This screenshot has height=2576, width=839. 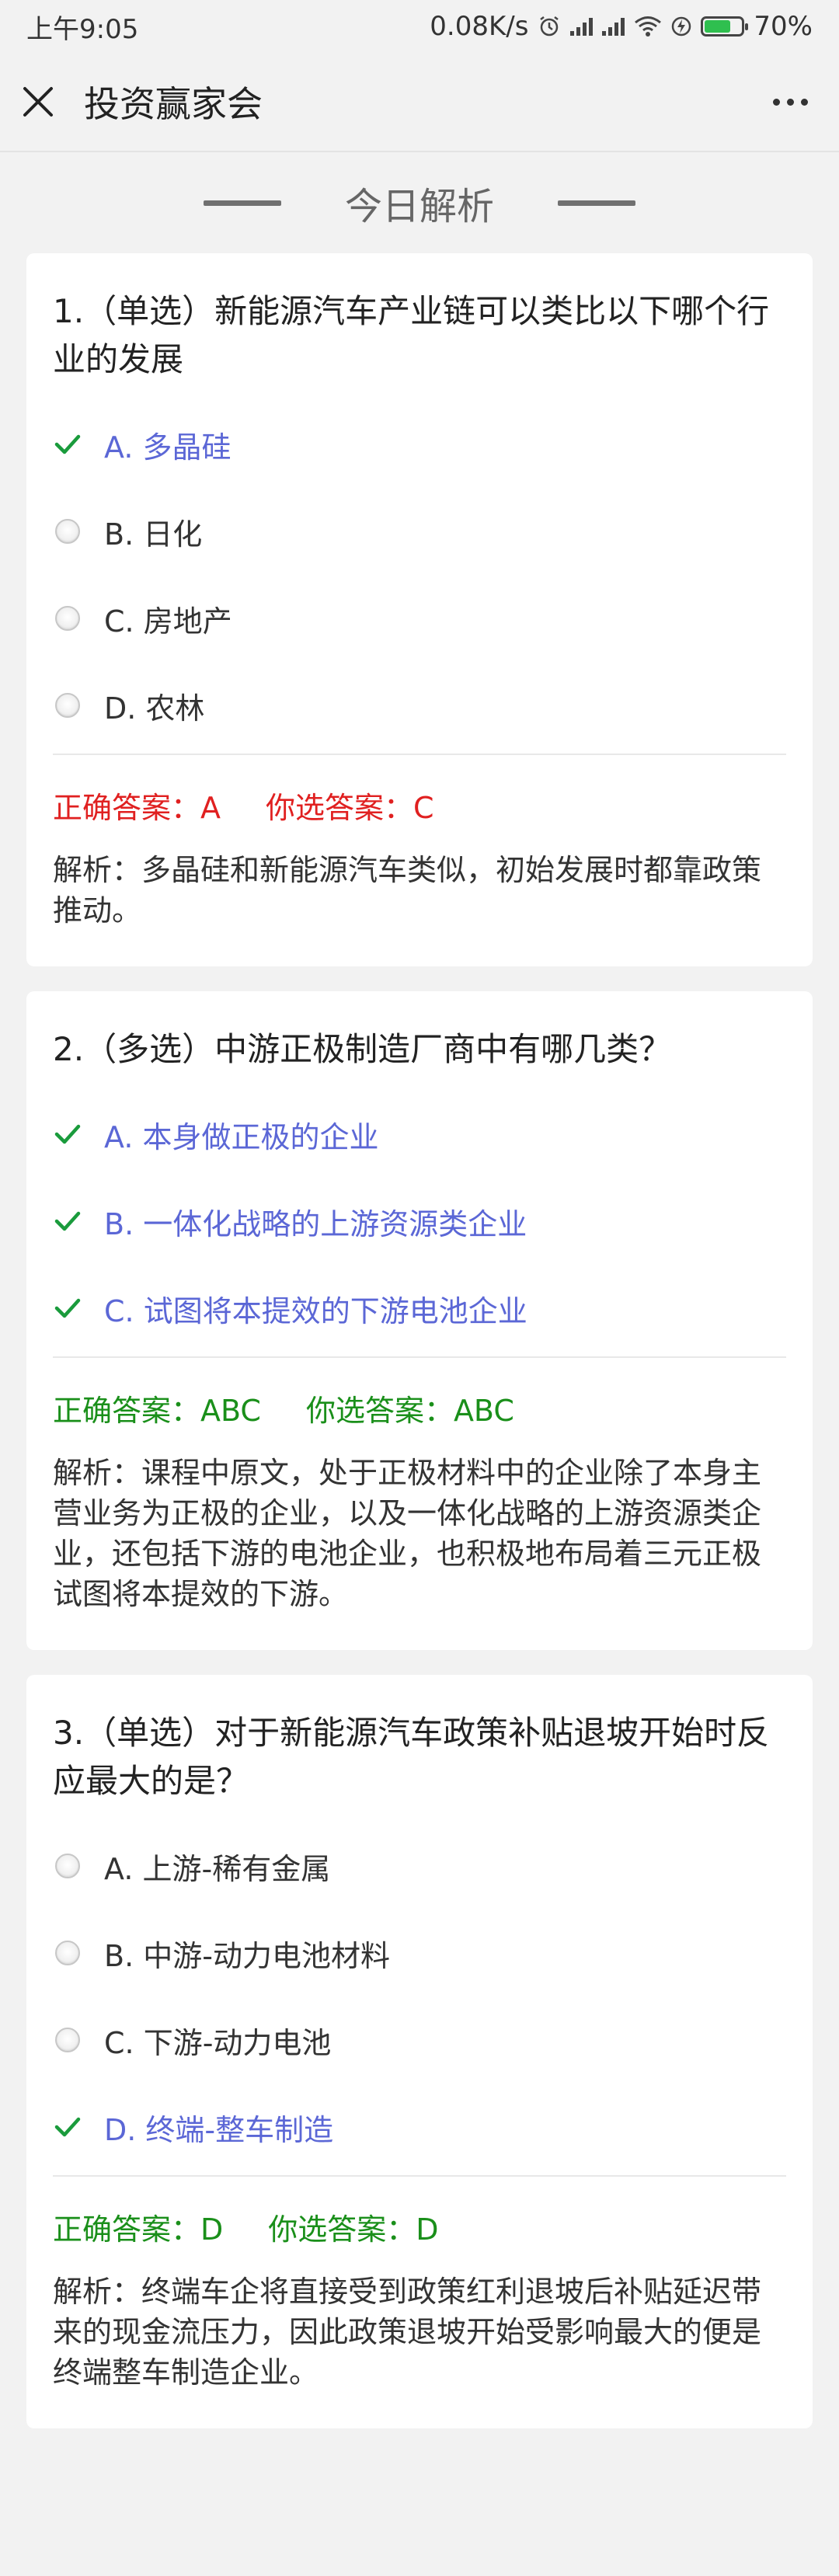 I want to click on correct-answer: 正确答案：D, so click(x=139, y=2229).